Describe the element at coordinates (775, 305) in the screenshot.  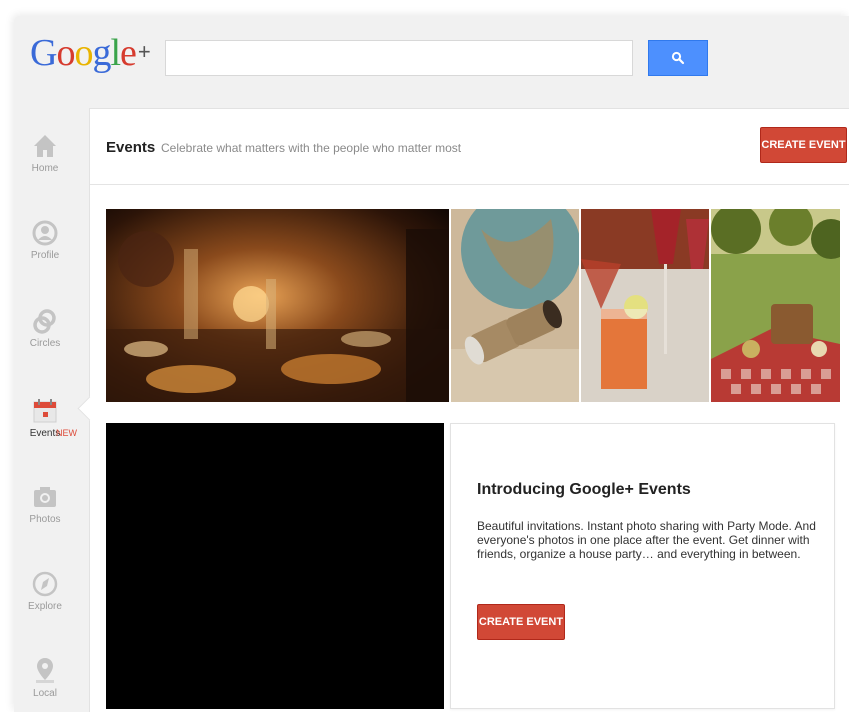
I see `picnic-photo` at that location.